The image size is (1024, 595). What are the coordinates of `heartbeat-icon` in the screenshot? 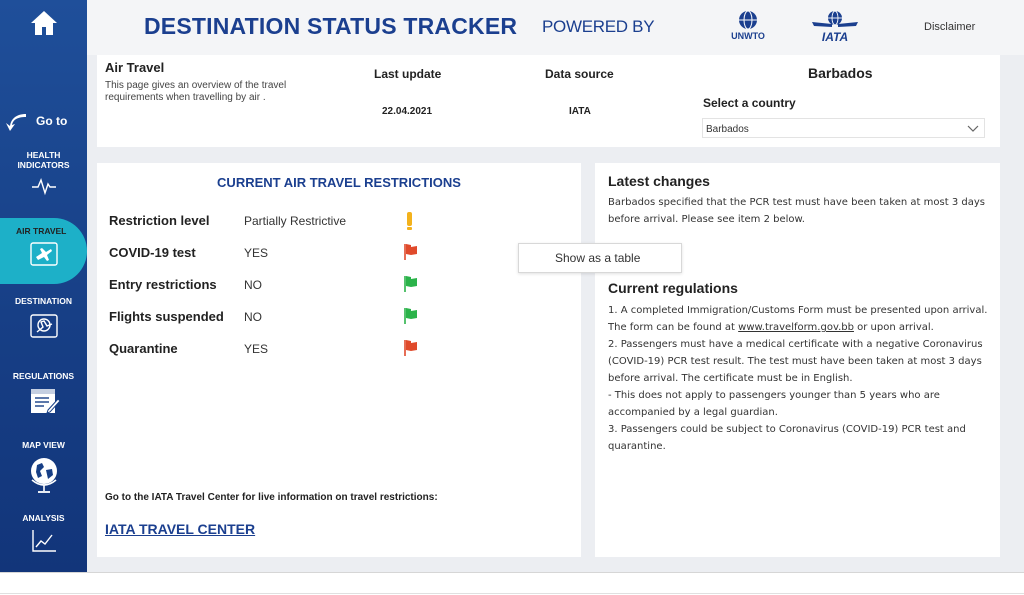 It's located at (43, 186).